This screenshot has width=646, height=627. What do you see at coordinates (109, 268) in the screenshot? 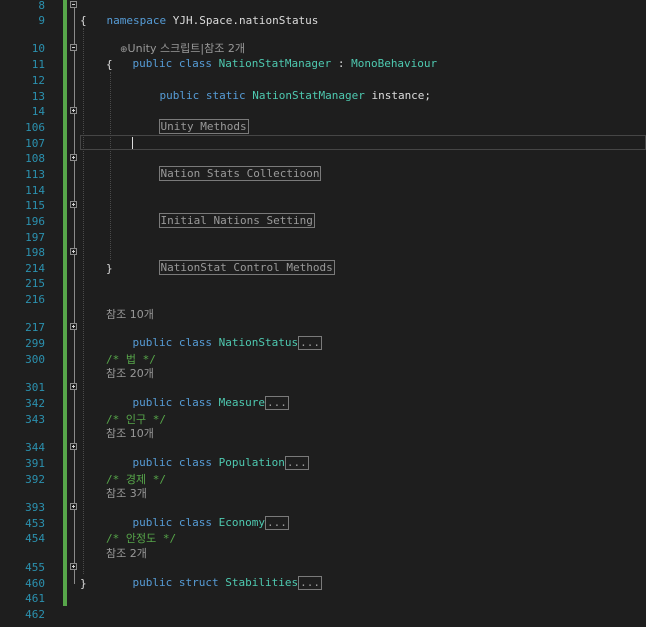
I see `class-close-brace: }` at bounding box center [109, 268].